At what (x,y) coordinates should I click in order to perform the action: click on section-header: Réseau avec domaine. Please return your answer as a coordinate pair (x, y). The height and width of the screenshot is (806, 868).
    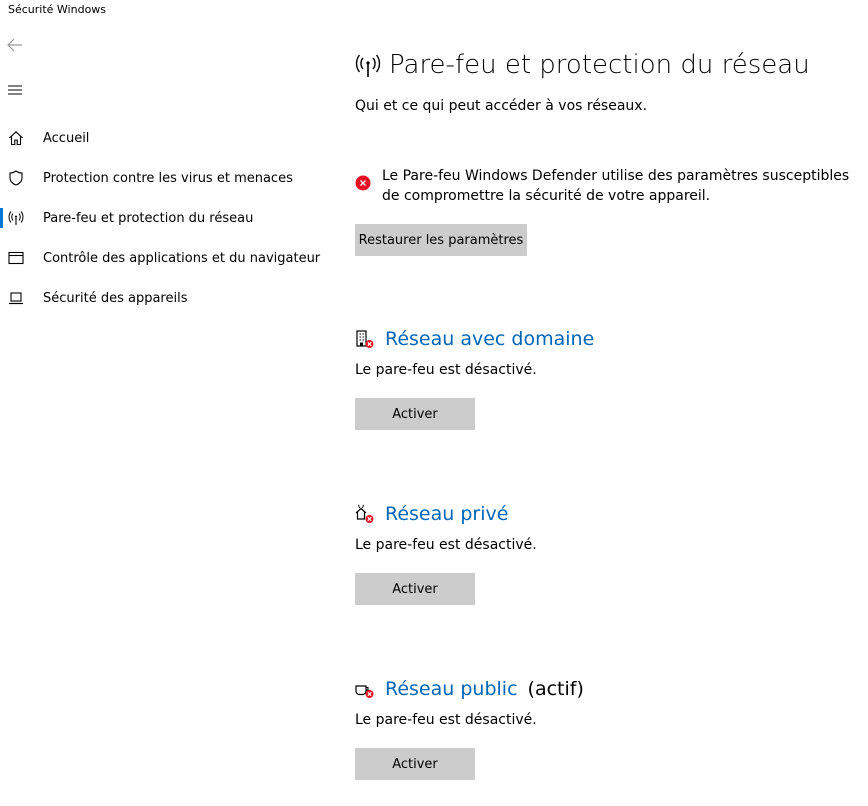
    Looking at the image, I should click on (479, 339).